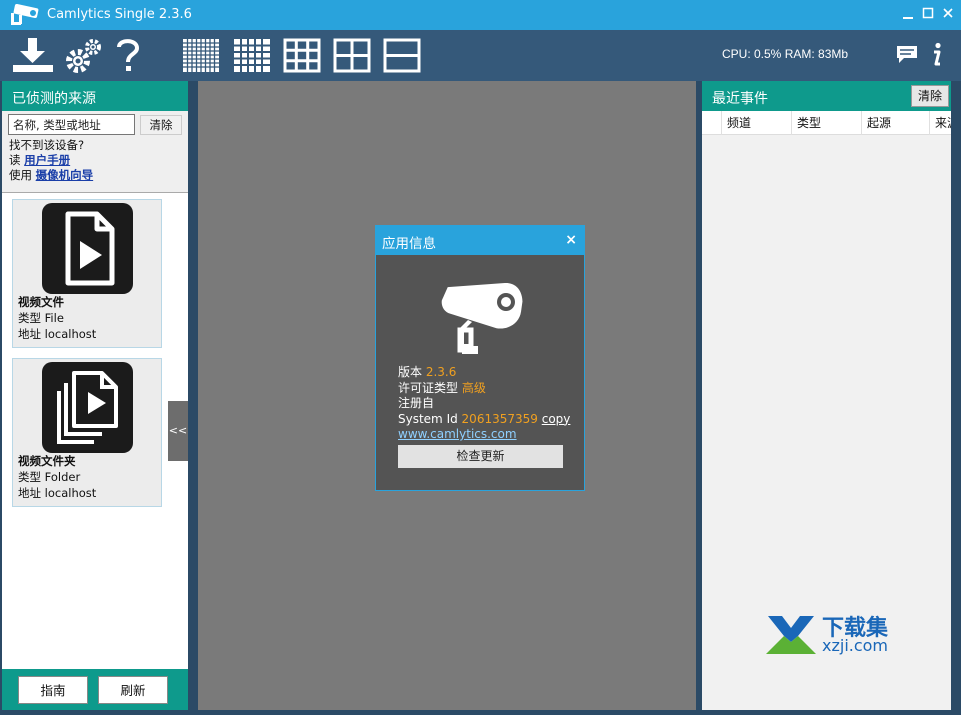  I want to click on video-folder-icon, so click(87, 407).